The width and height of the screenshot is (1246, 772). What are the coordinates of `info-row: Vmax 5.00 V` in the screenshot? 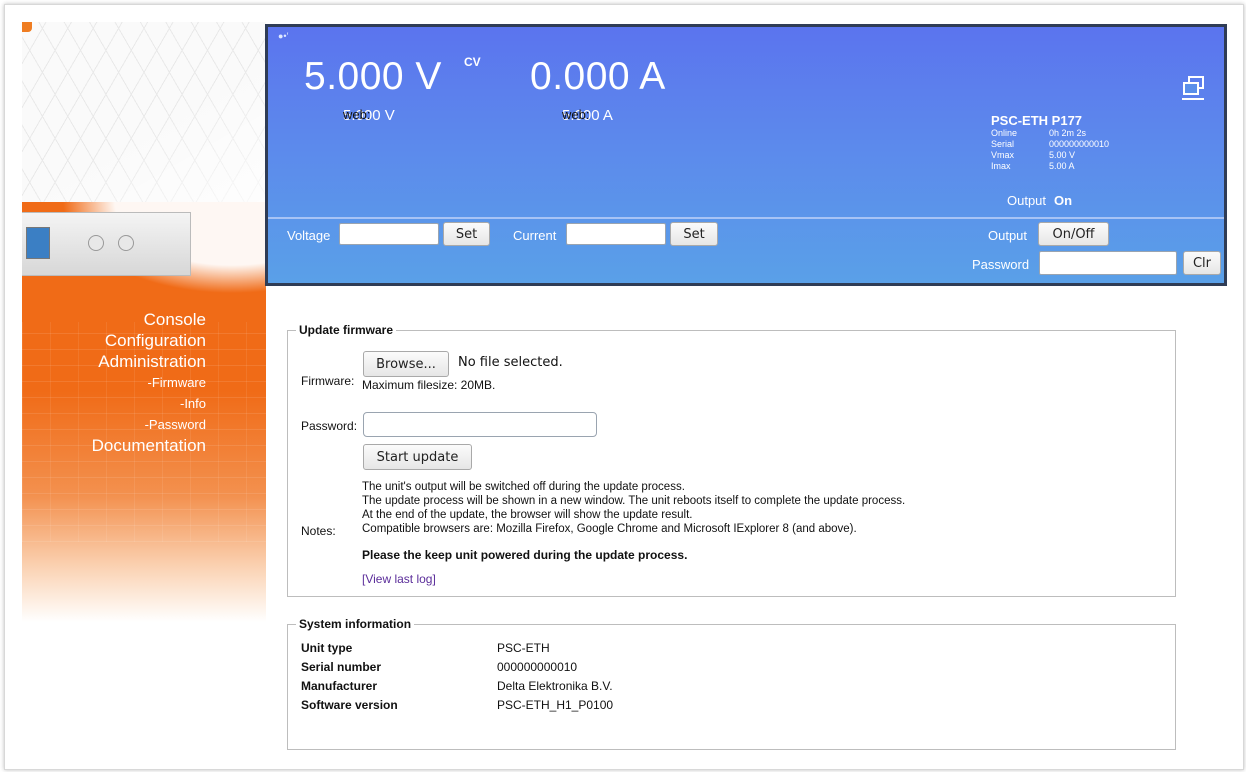 It's located at (1033, 155).